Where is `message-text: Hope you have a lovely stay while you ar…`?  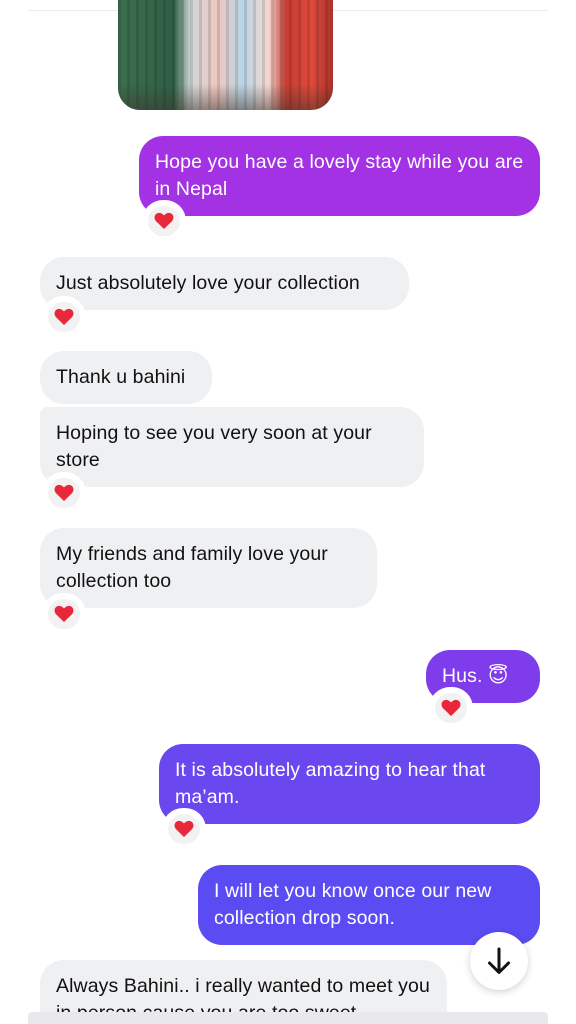 message-text: Hope you have a lovely stay while you ar… is located at coordinates (339, 175).